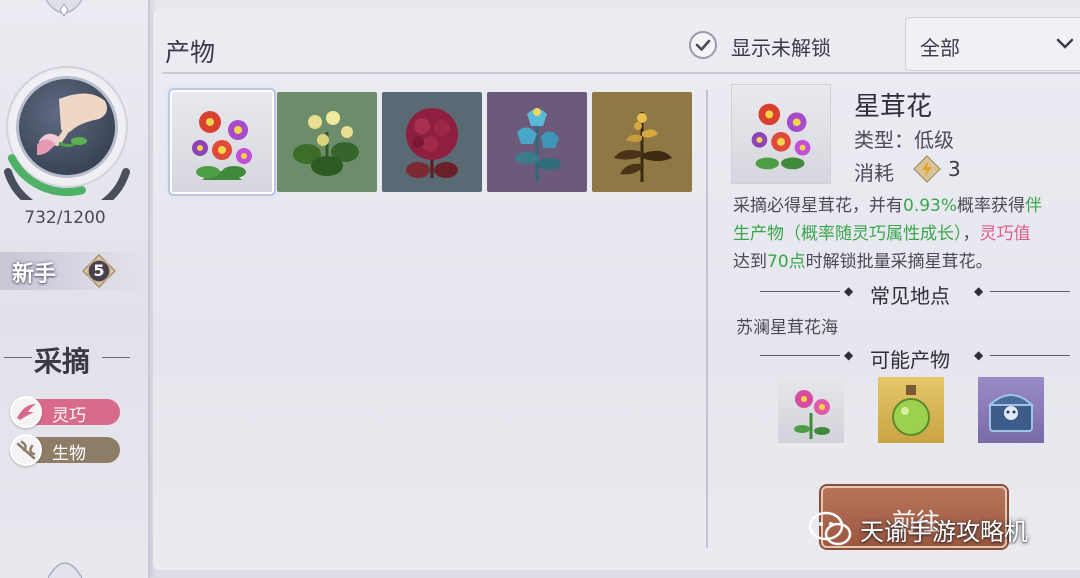  Describe the element at coordinates (26, 412) in the screenshot. I see `dexterity-icon` at that location.